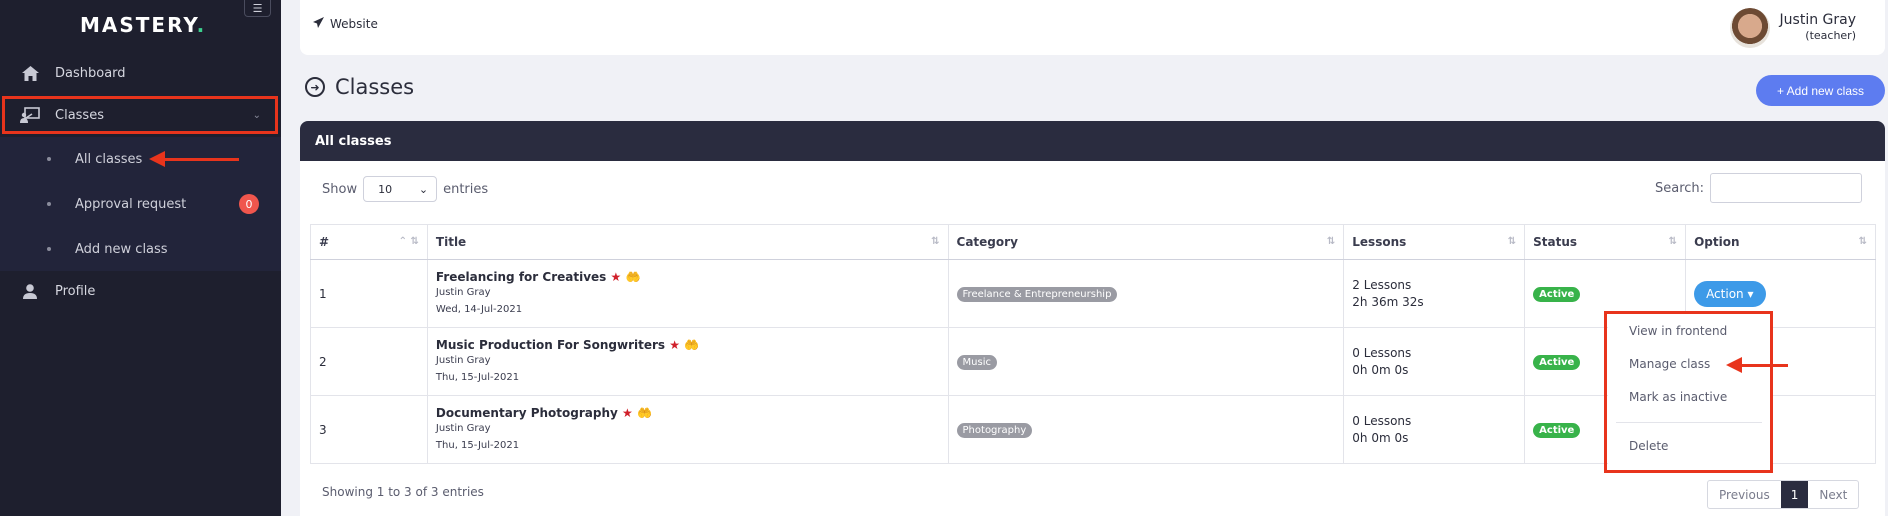 The width and height of the screenshot is (1888, 516). I want to click on search: Search:, so click(1759, 188).